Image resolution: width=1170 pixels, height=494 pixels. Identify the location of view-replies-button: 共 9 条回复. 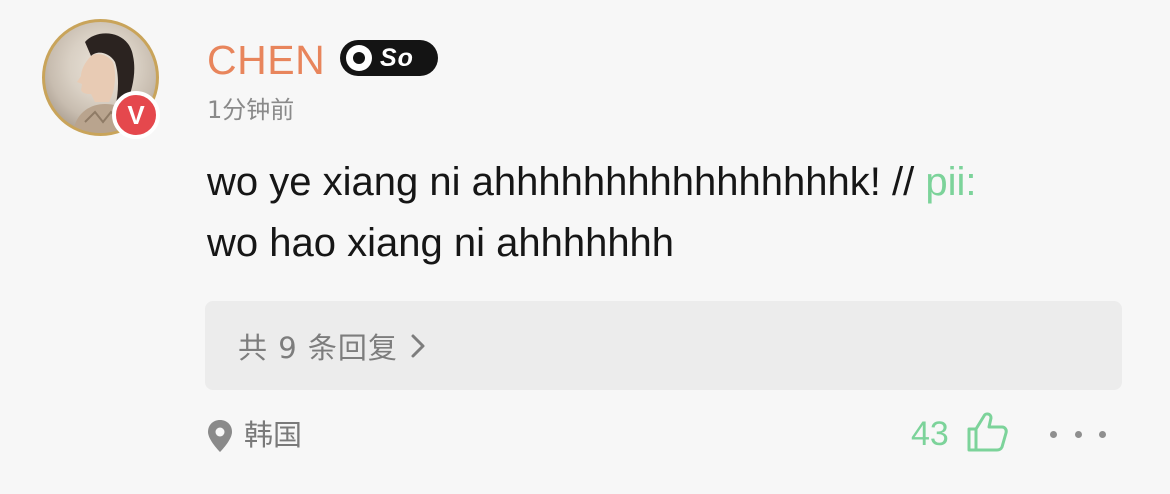
(663, 345).